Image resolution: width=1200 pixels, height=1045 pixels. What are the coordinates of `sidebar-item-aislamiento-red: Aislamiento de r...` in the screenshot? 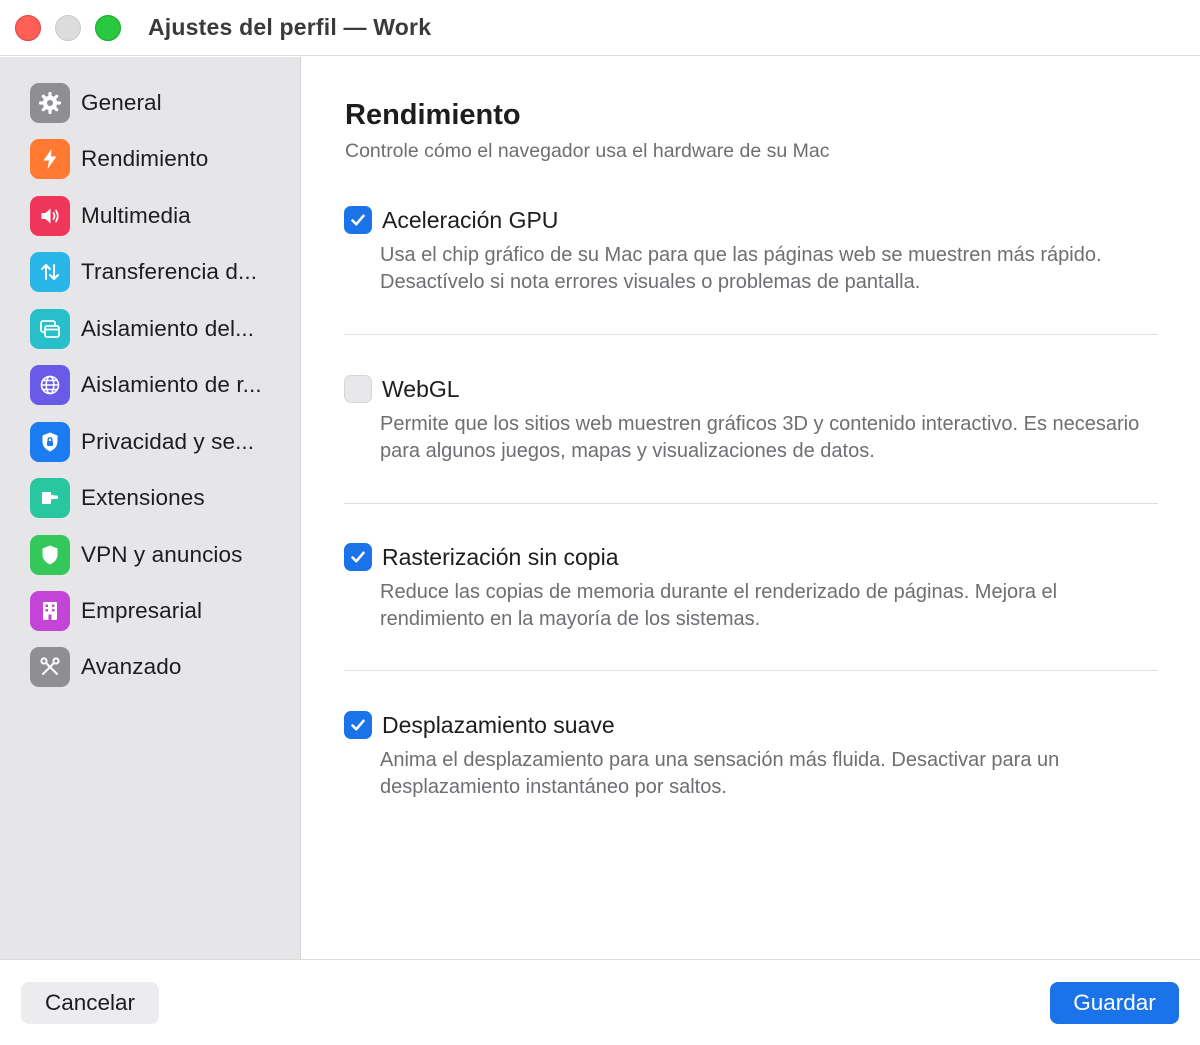 It's located at (157, 385).